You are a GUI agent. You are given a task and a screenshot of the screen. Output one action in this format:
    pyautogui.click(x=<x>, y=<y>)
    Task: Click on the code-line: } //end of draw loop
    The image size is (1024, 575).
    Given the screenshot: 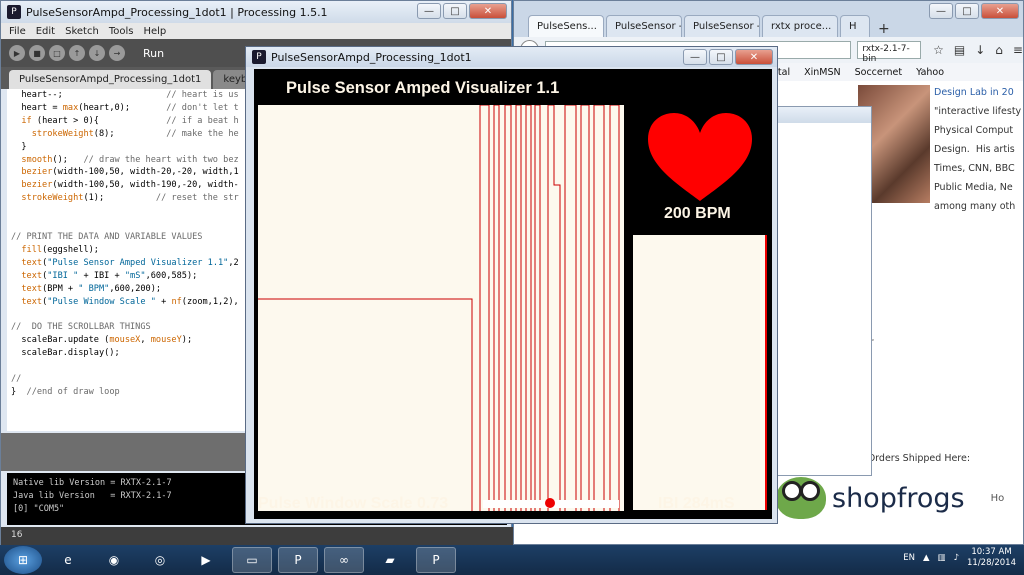 What is the action you would take?
    pyautogui.click(x=65, y=391)
    